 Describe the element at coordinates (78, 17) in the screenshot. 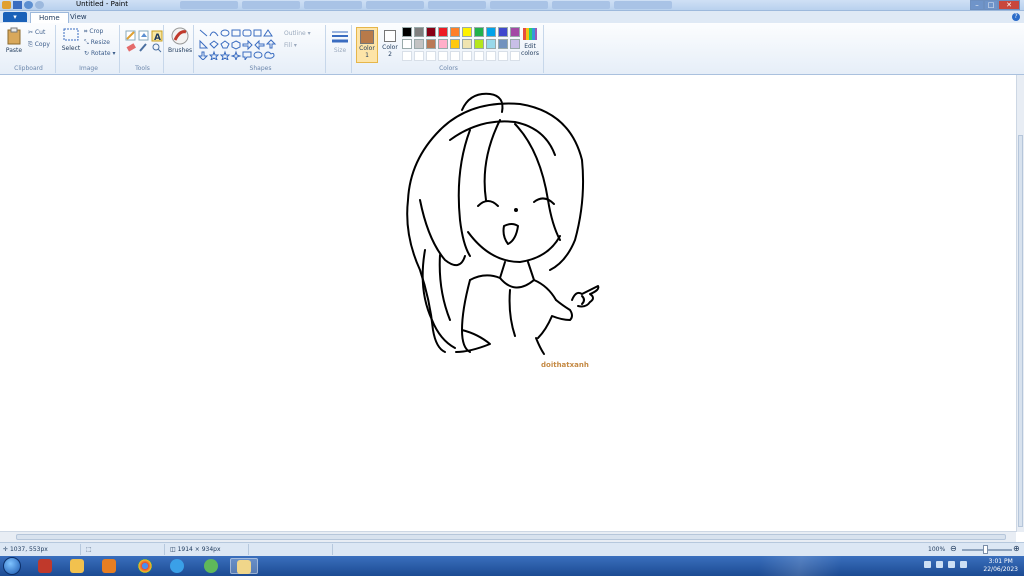

I see `tab-view: View` at that location.